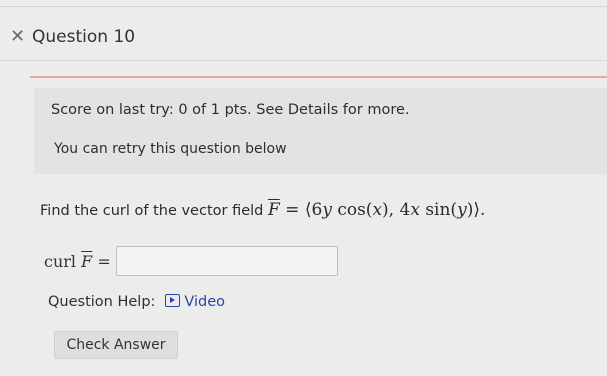 Image resolution: width=607 pixels, height=376 pixels. What do you see at coordinates (116, 345) in the screenshot?
I see `check-answer-button: Check Answer` at bounding box center [116, 345].